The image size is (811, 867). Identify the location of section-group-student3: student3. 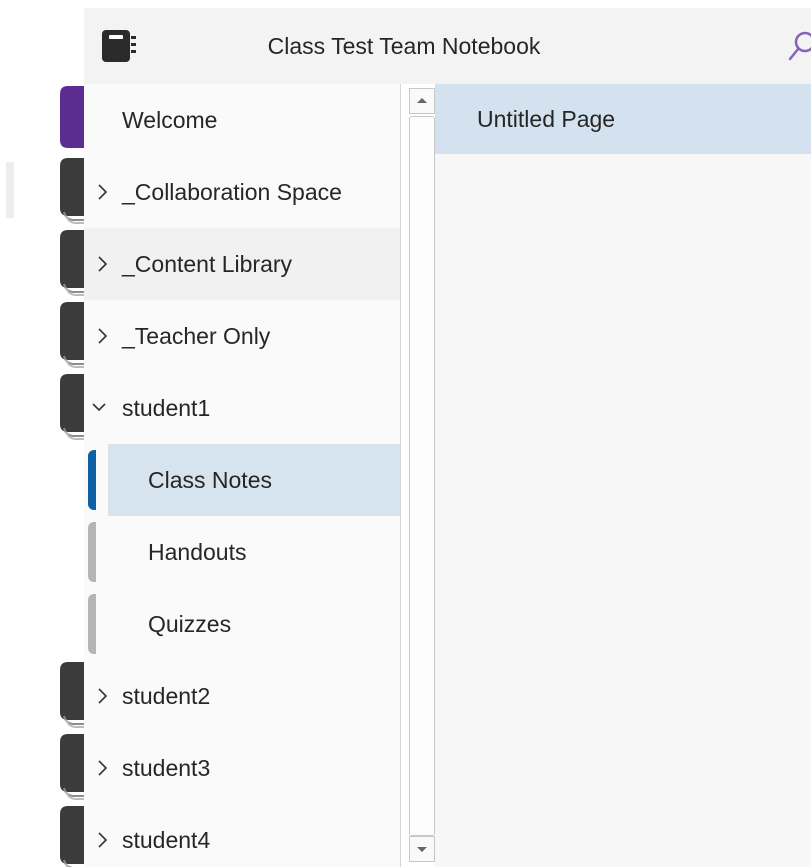
(242, 768).